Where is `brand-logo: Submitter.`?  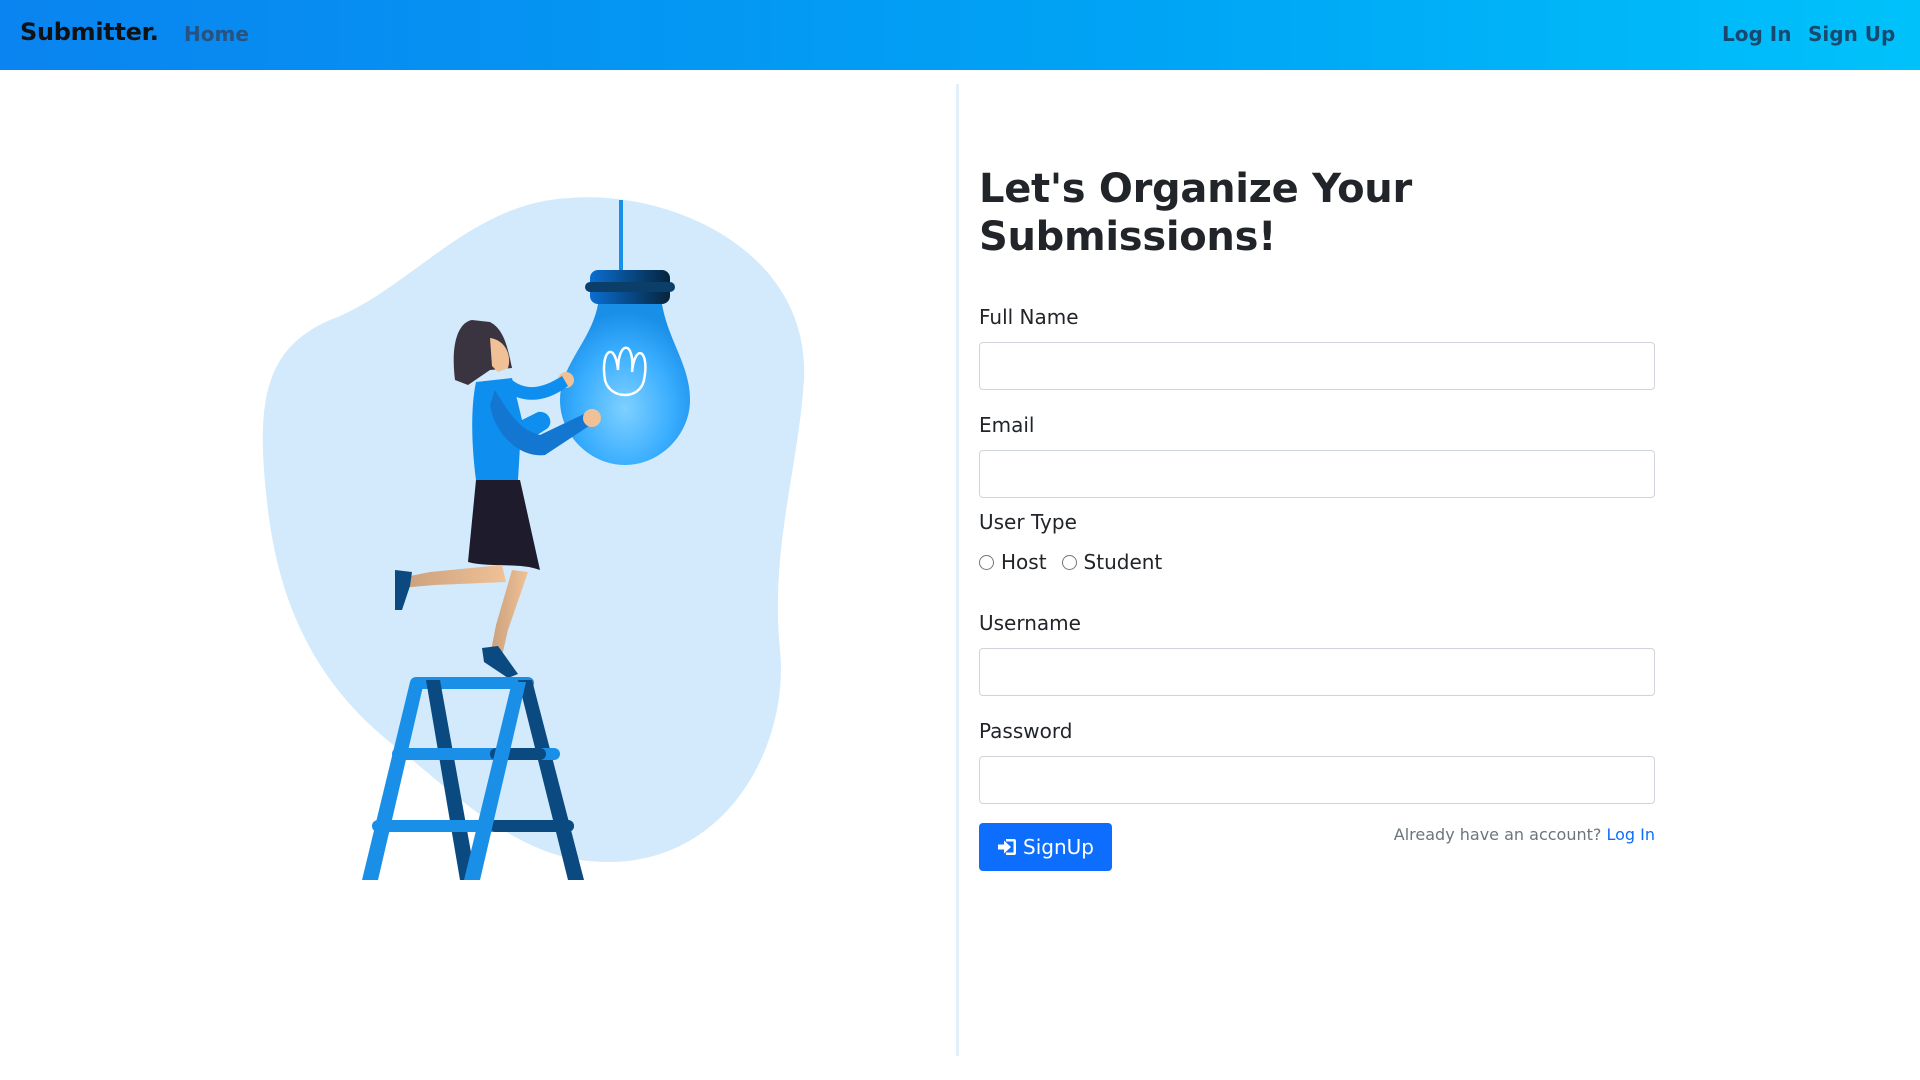 brand-logo: Submitter. is located at coordinates (89, 32).